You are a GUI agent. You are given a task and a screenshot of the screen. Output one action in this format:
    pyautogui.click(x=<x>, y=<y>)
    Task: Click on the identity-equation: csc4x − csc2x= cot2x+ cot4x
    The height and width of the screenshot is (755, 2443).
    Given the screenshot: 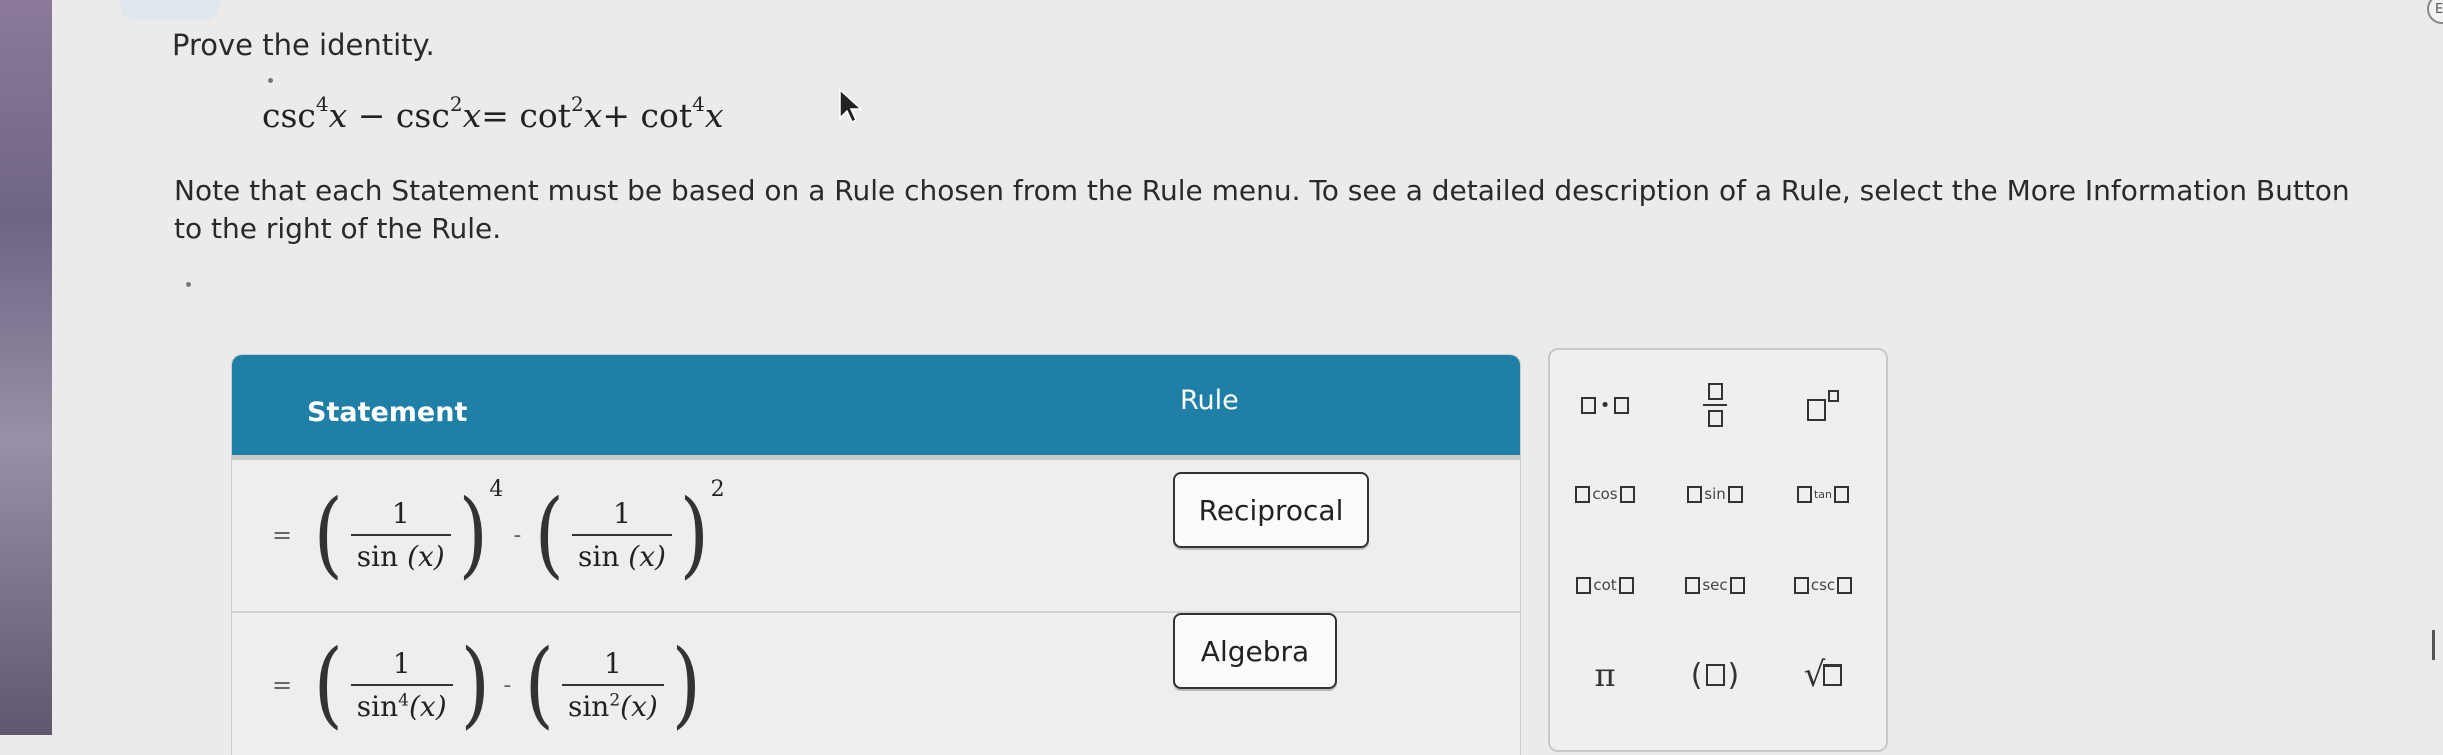 What is the action you would take?
    pyautogui.click(x=493, y=113)
    